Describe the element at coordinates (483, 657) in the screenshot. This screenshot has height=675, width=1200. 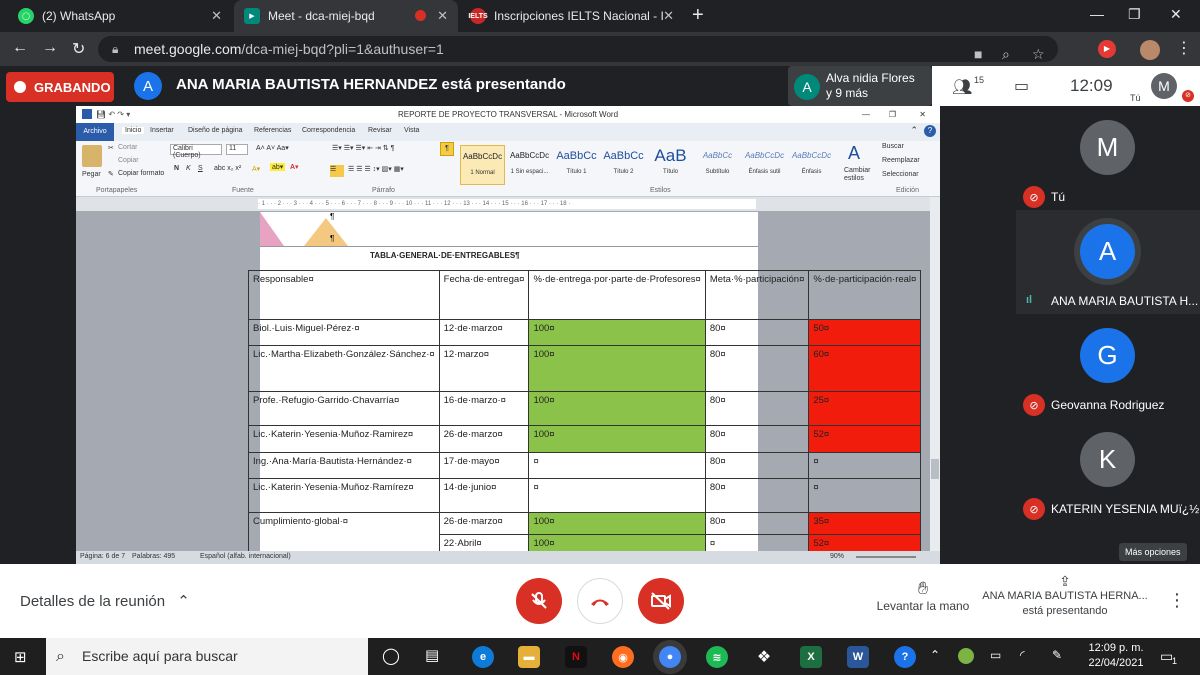
I see `edge-icon: e` at that location.